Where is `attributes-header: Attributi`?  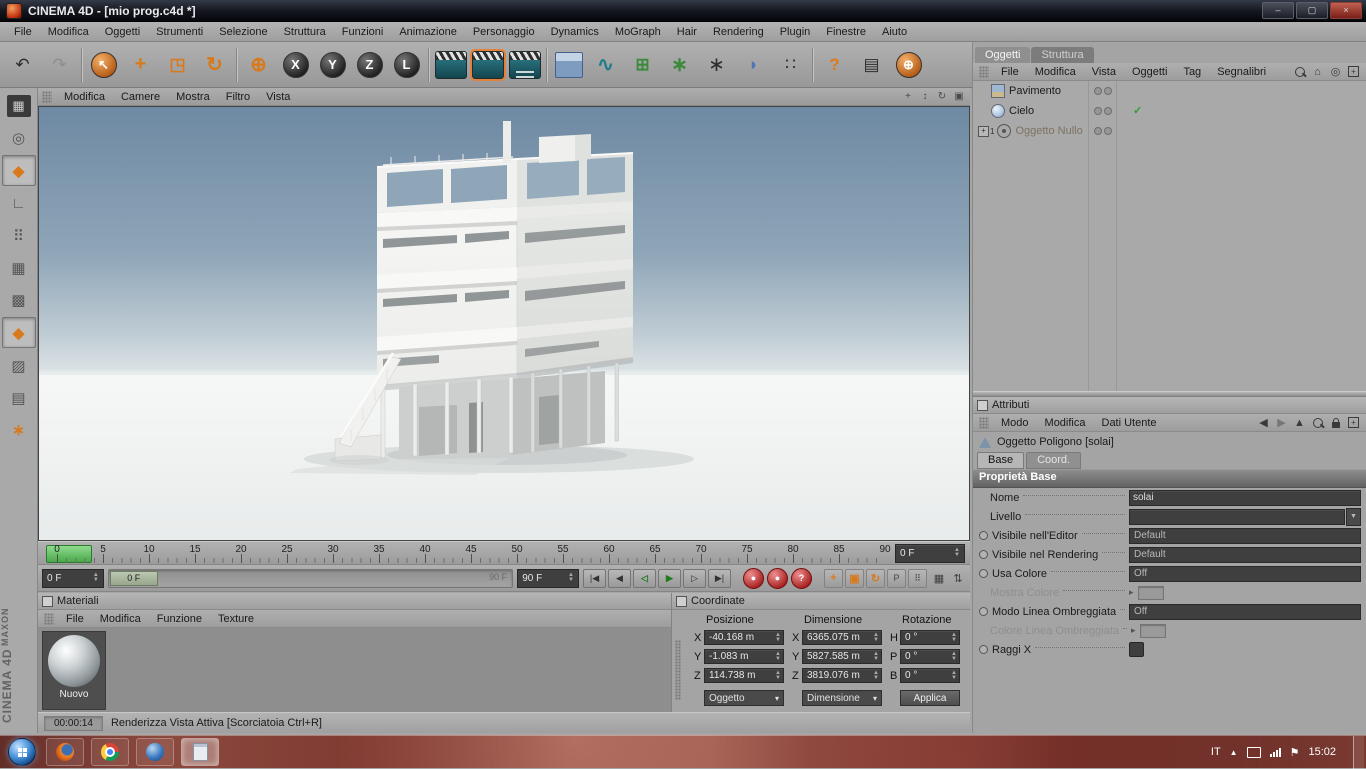
attributes-header: Attributi is located at coordinates (1169, 405).